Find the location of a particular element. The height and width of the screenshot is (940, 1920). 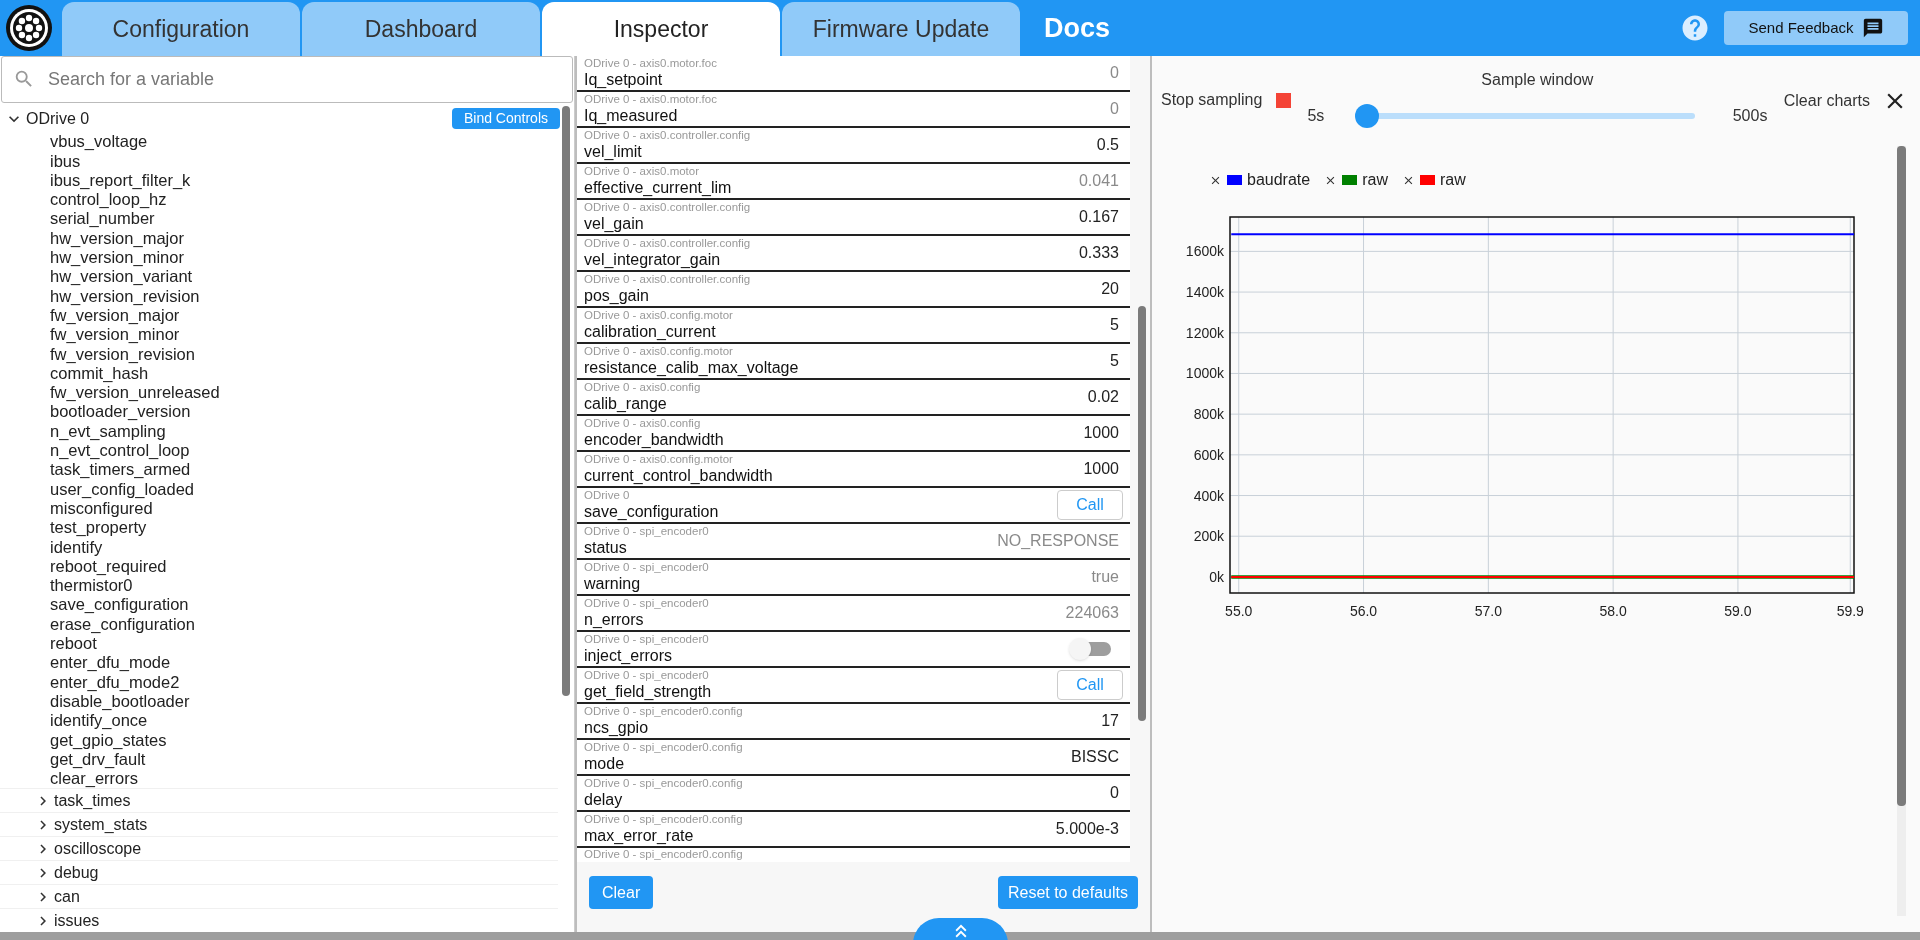

help-icon is located at coordinates (1695, 28).